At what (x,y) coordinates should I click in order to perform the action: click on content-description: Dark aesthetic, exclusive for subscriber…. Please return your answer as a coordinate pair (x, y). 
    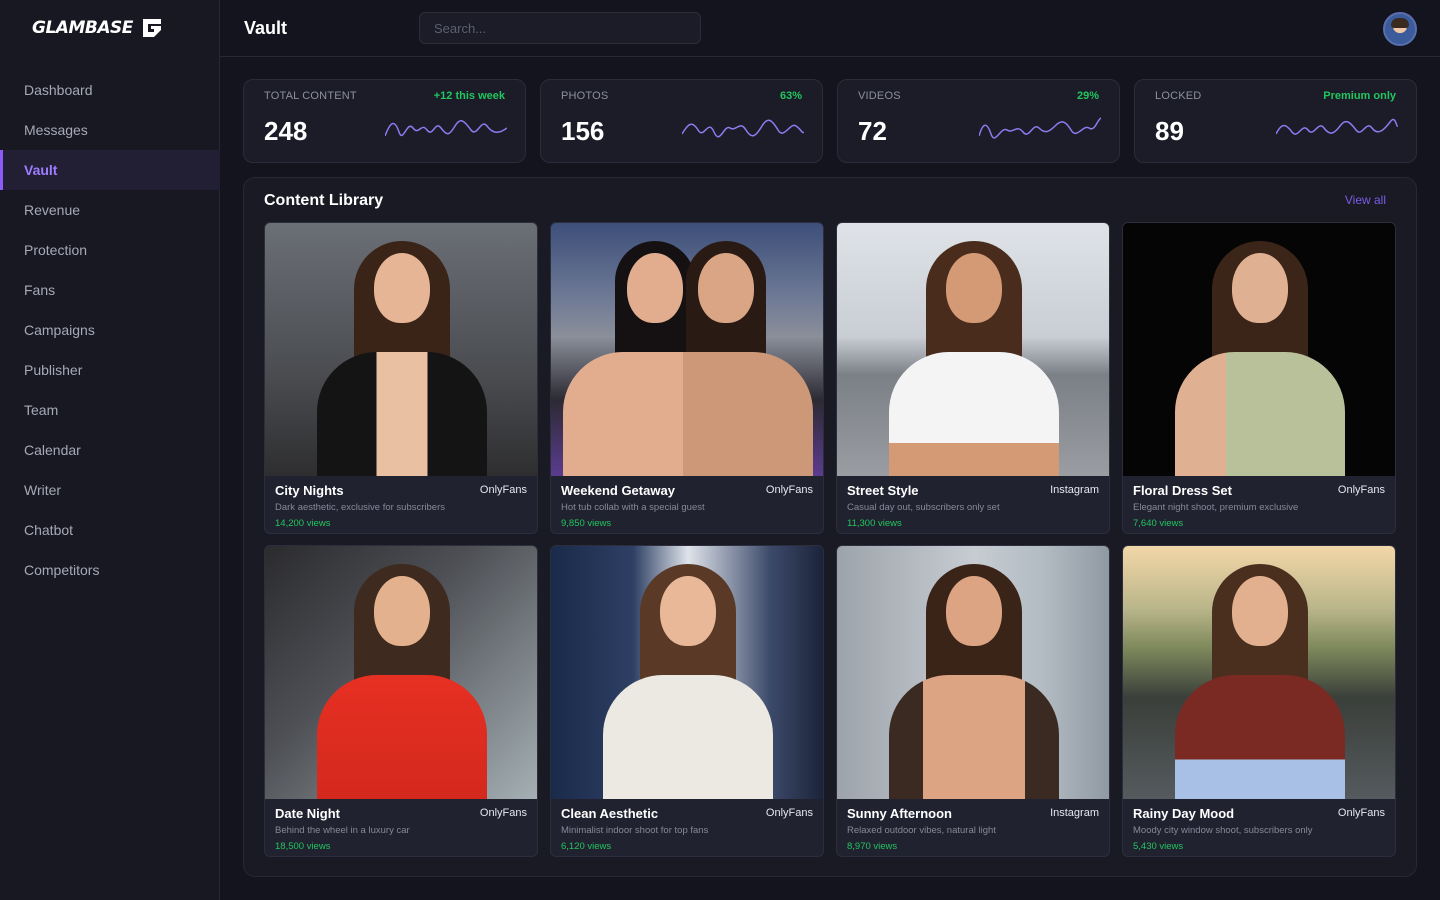
    Looking at the image, I should click on (360, 507).